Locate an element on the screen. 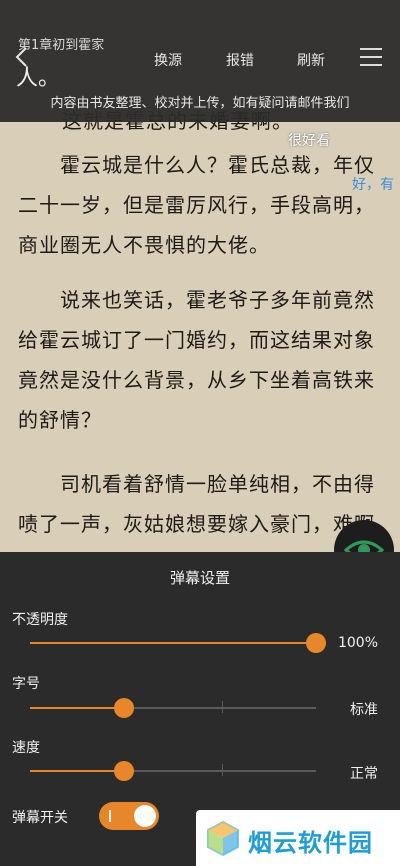 This screenshot has width=400, height=866. watermark-text: 烟云软件园 is located at coordinates (310, 843).